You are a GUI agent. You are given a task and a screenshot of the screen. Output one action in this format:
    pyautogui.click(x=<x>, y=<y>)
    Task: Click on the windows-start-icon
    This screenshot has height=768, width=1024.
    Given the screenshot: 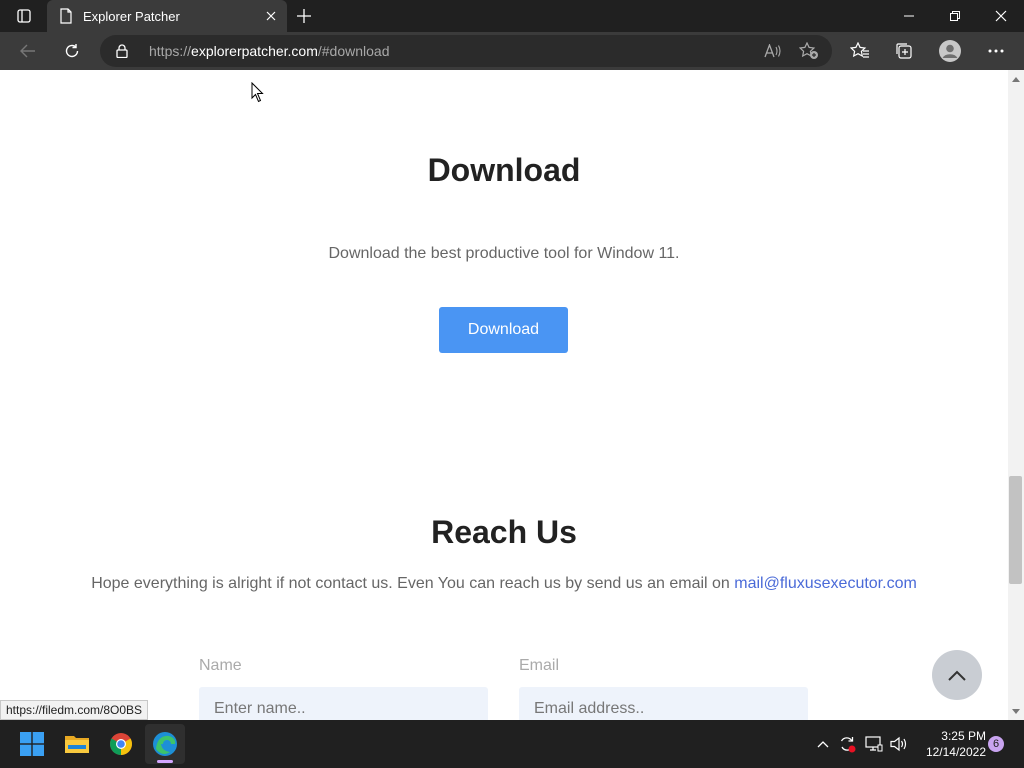 What is the action you would take?
    pyautogui.click(x=32, y=744)
    